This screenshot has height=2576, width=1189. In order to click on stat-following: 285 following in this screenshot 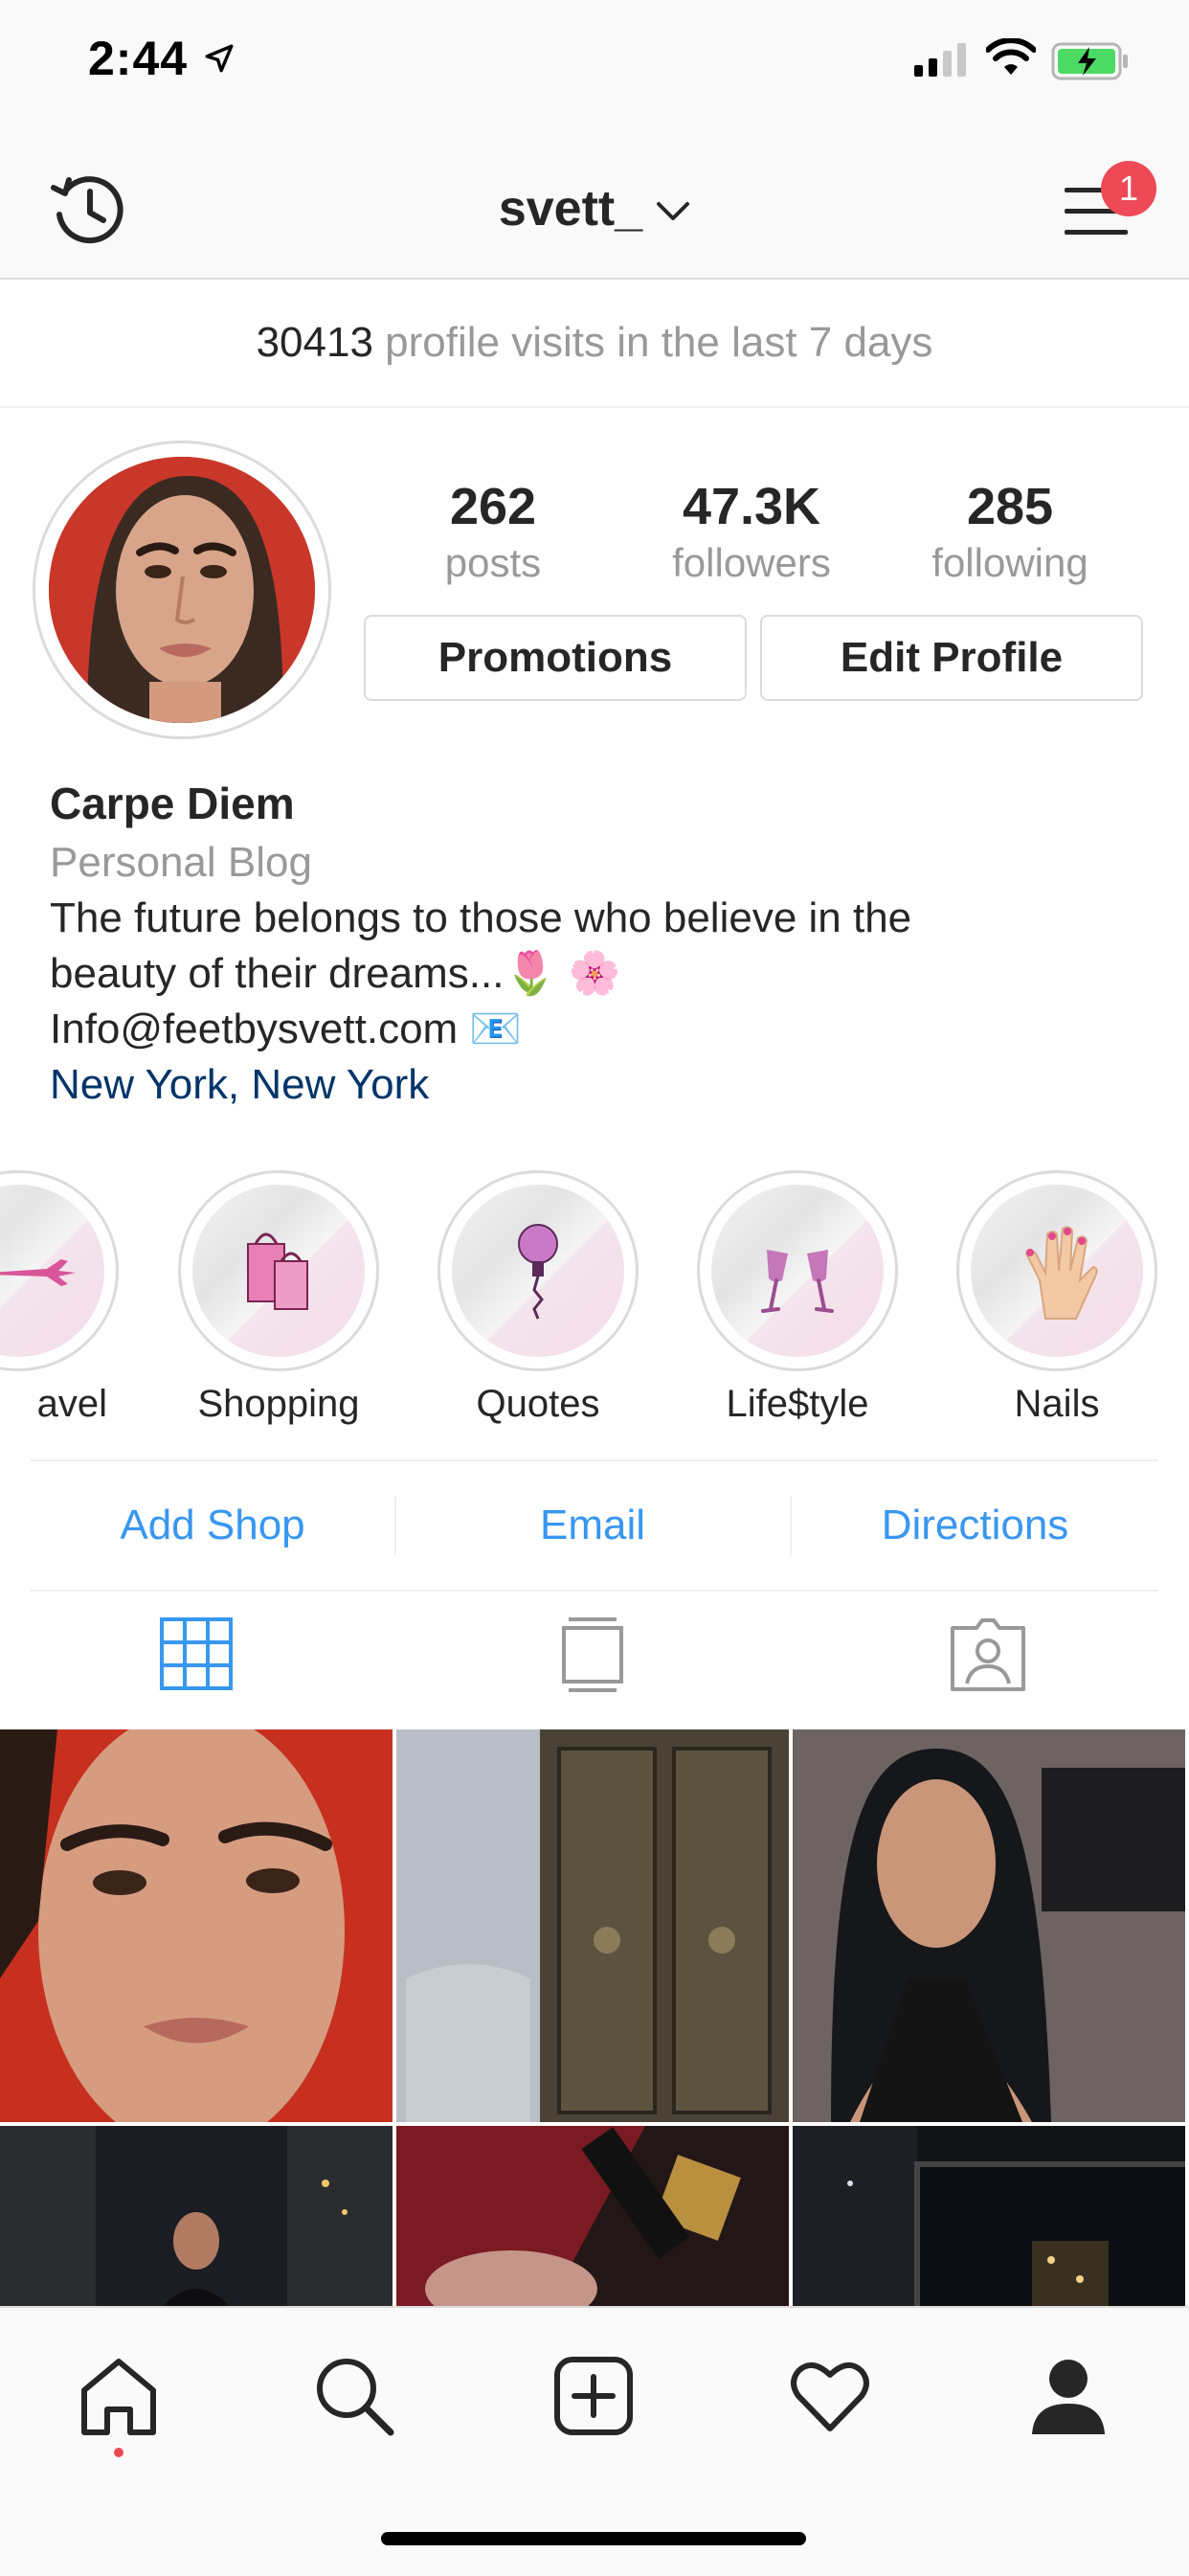, I will do `click(1010, 531)`.